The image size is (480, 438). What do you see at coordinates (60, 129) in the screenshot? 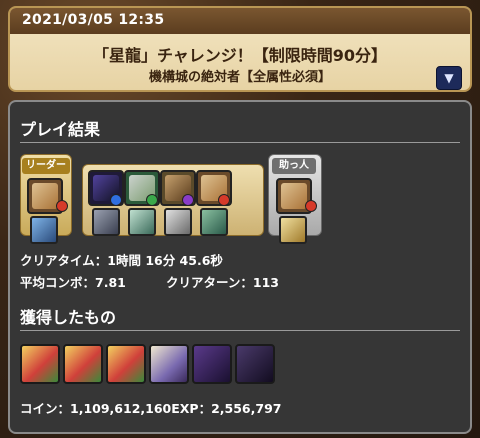
I see `play-result-title: プレイ結果` at bounding box center [60, 129].